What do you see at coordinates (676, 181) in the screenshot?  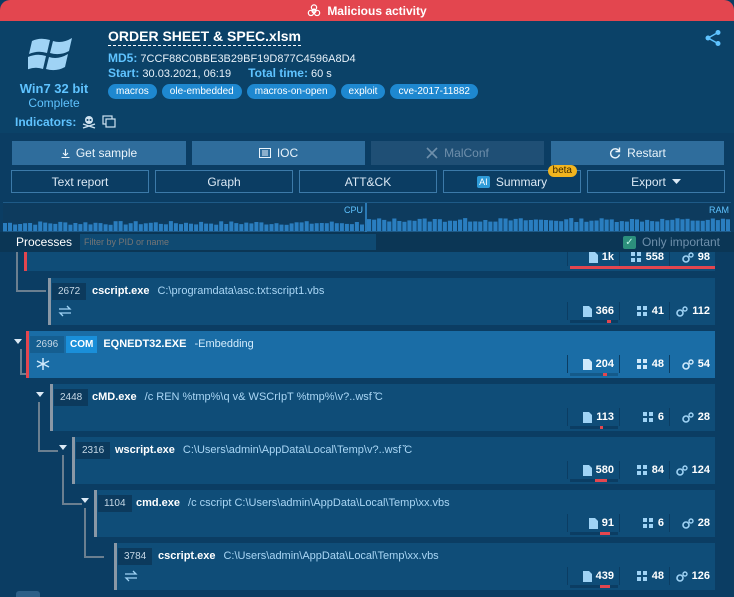 I see `chevron-down-icon` at bounding box center [676, 181].